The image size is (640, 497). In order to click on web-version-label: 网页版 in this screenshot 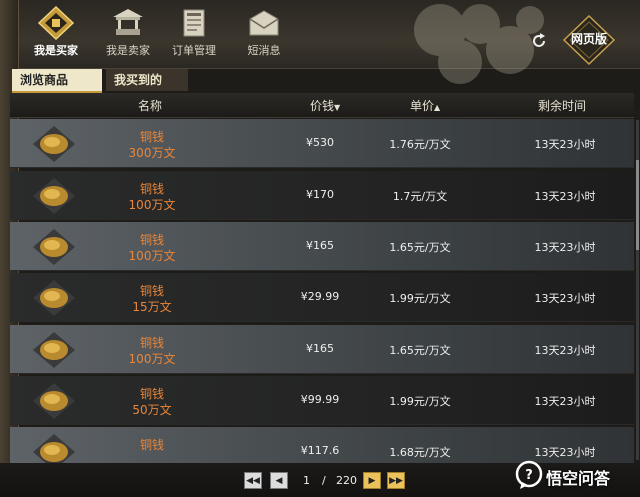, I will do `click(588, 39)`.